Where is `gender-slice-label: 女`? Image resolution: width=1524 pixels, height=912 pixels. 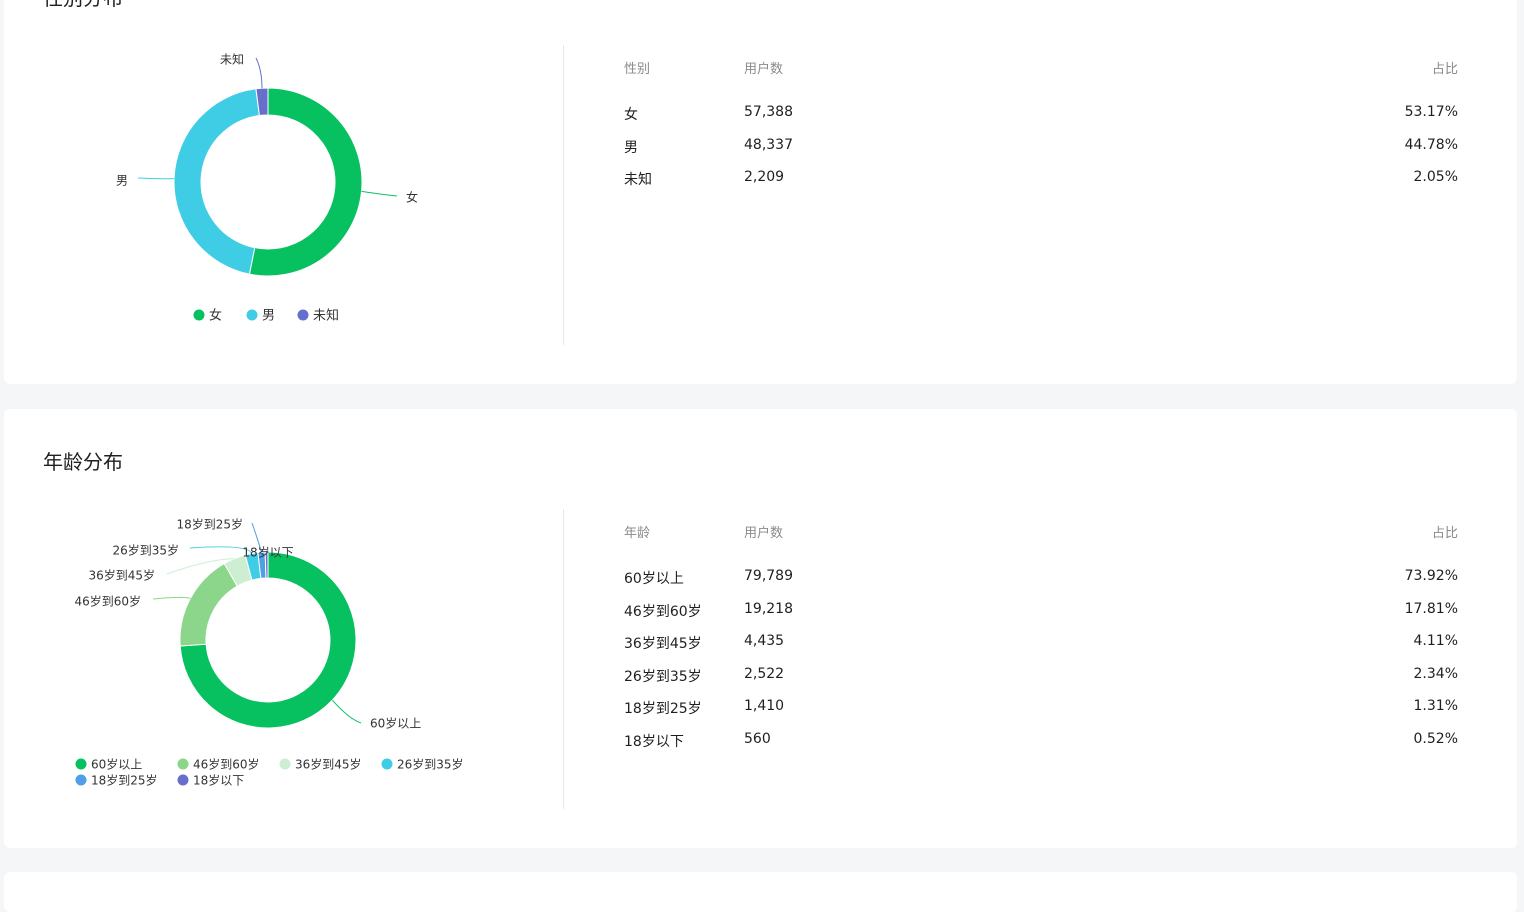
gender-slice-label: 女 is located at coordinates (412, 197).